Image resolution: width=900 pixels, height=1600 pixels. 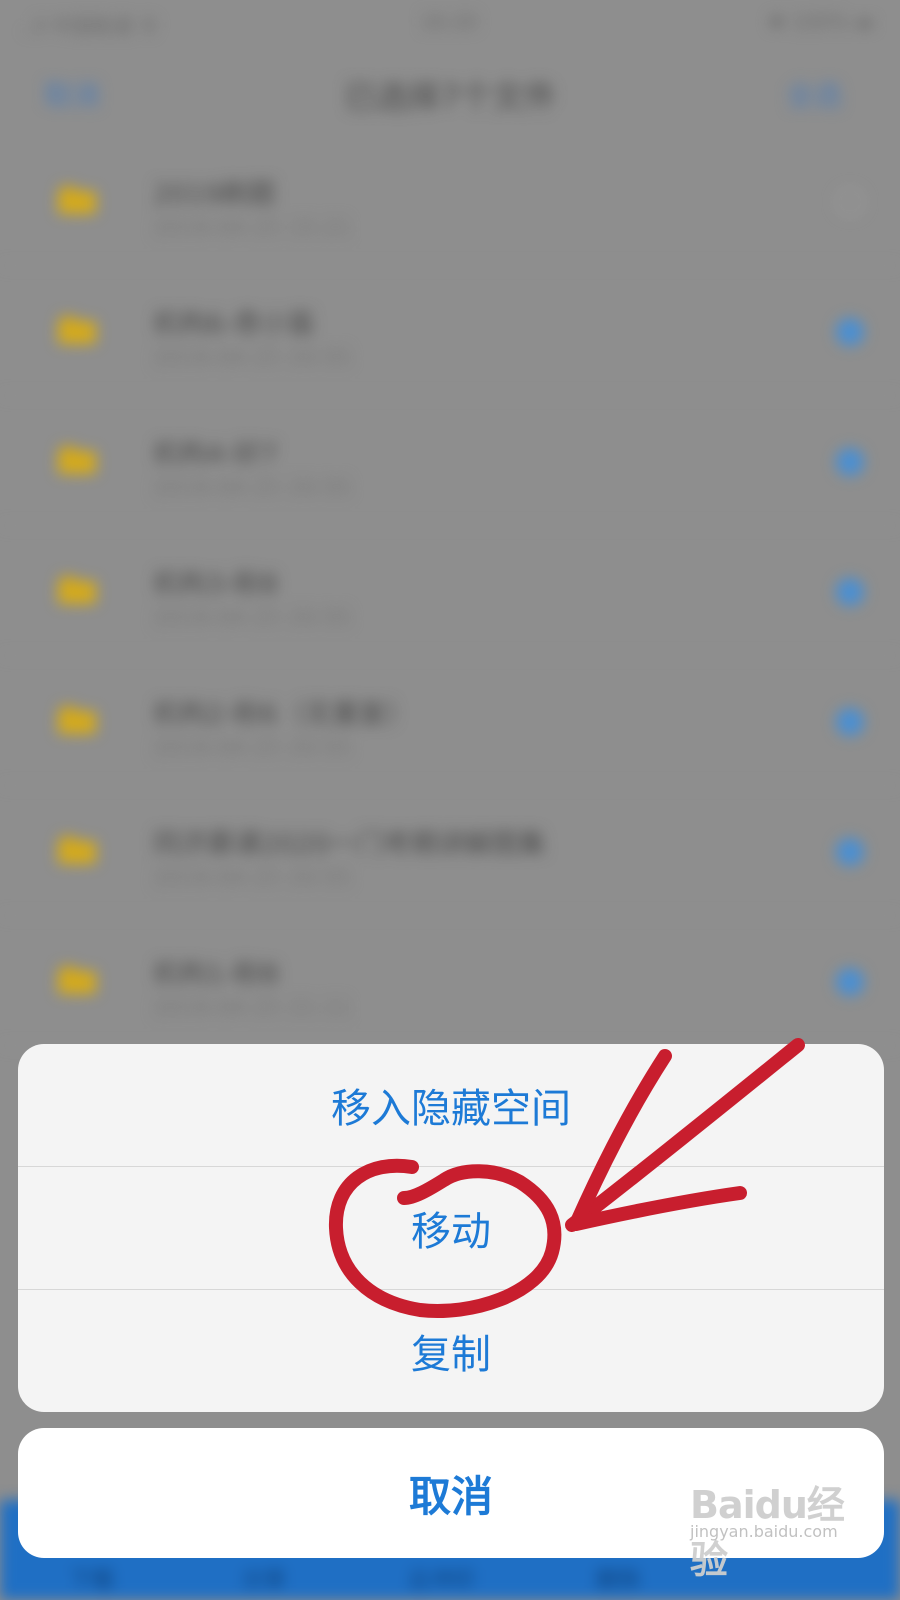 I want to click on tab-print: 云冲印, so click(x=441, y=1578).